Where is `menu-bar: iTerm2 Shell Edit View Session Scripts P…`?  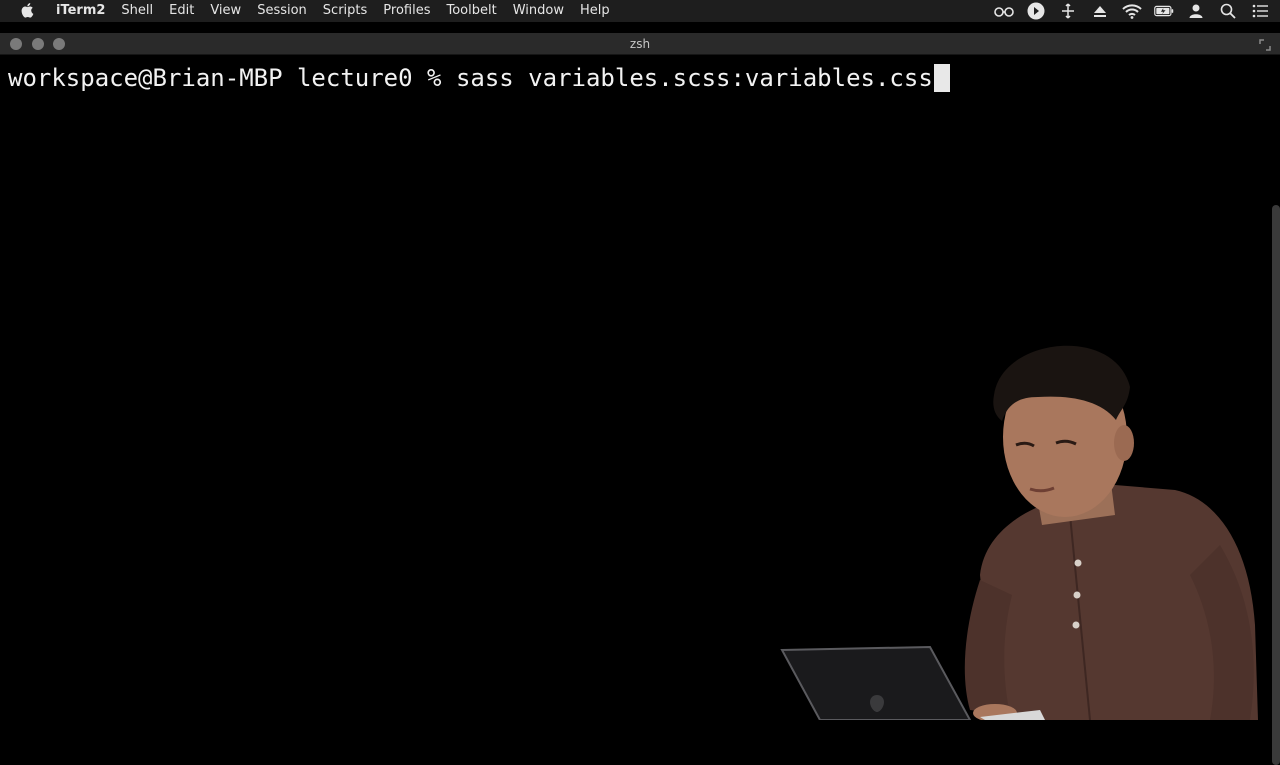
menu-bar: iTerm2 Shell Edit View Session Scripts P… is located at coordinates (640, 11).